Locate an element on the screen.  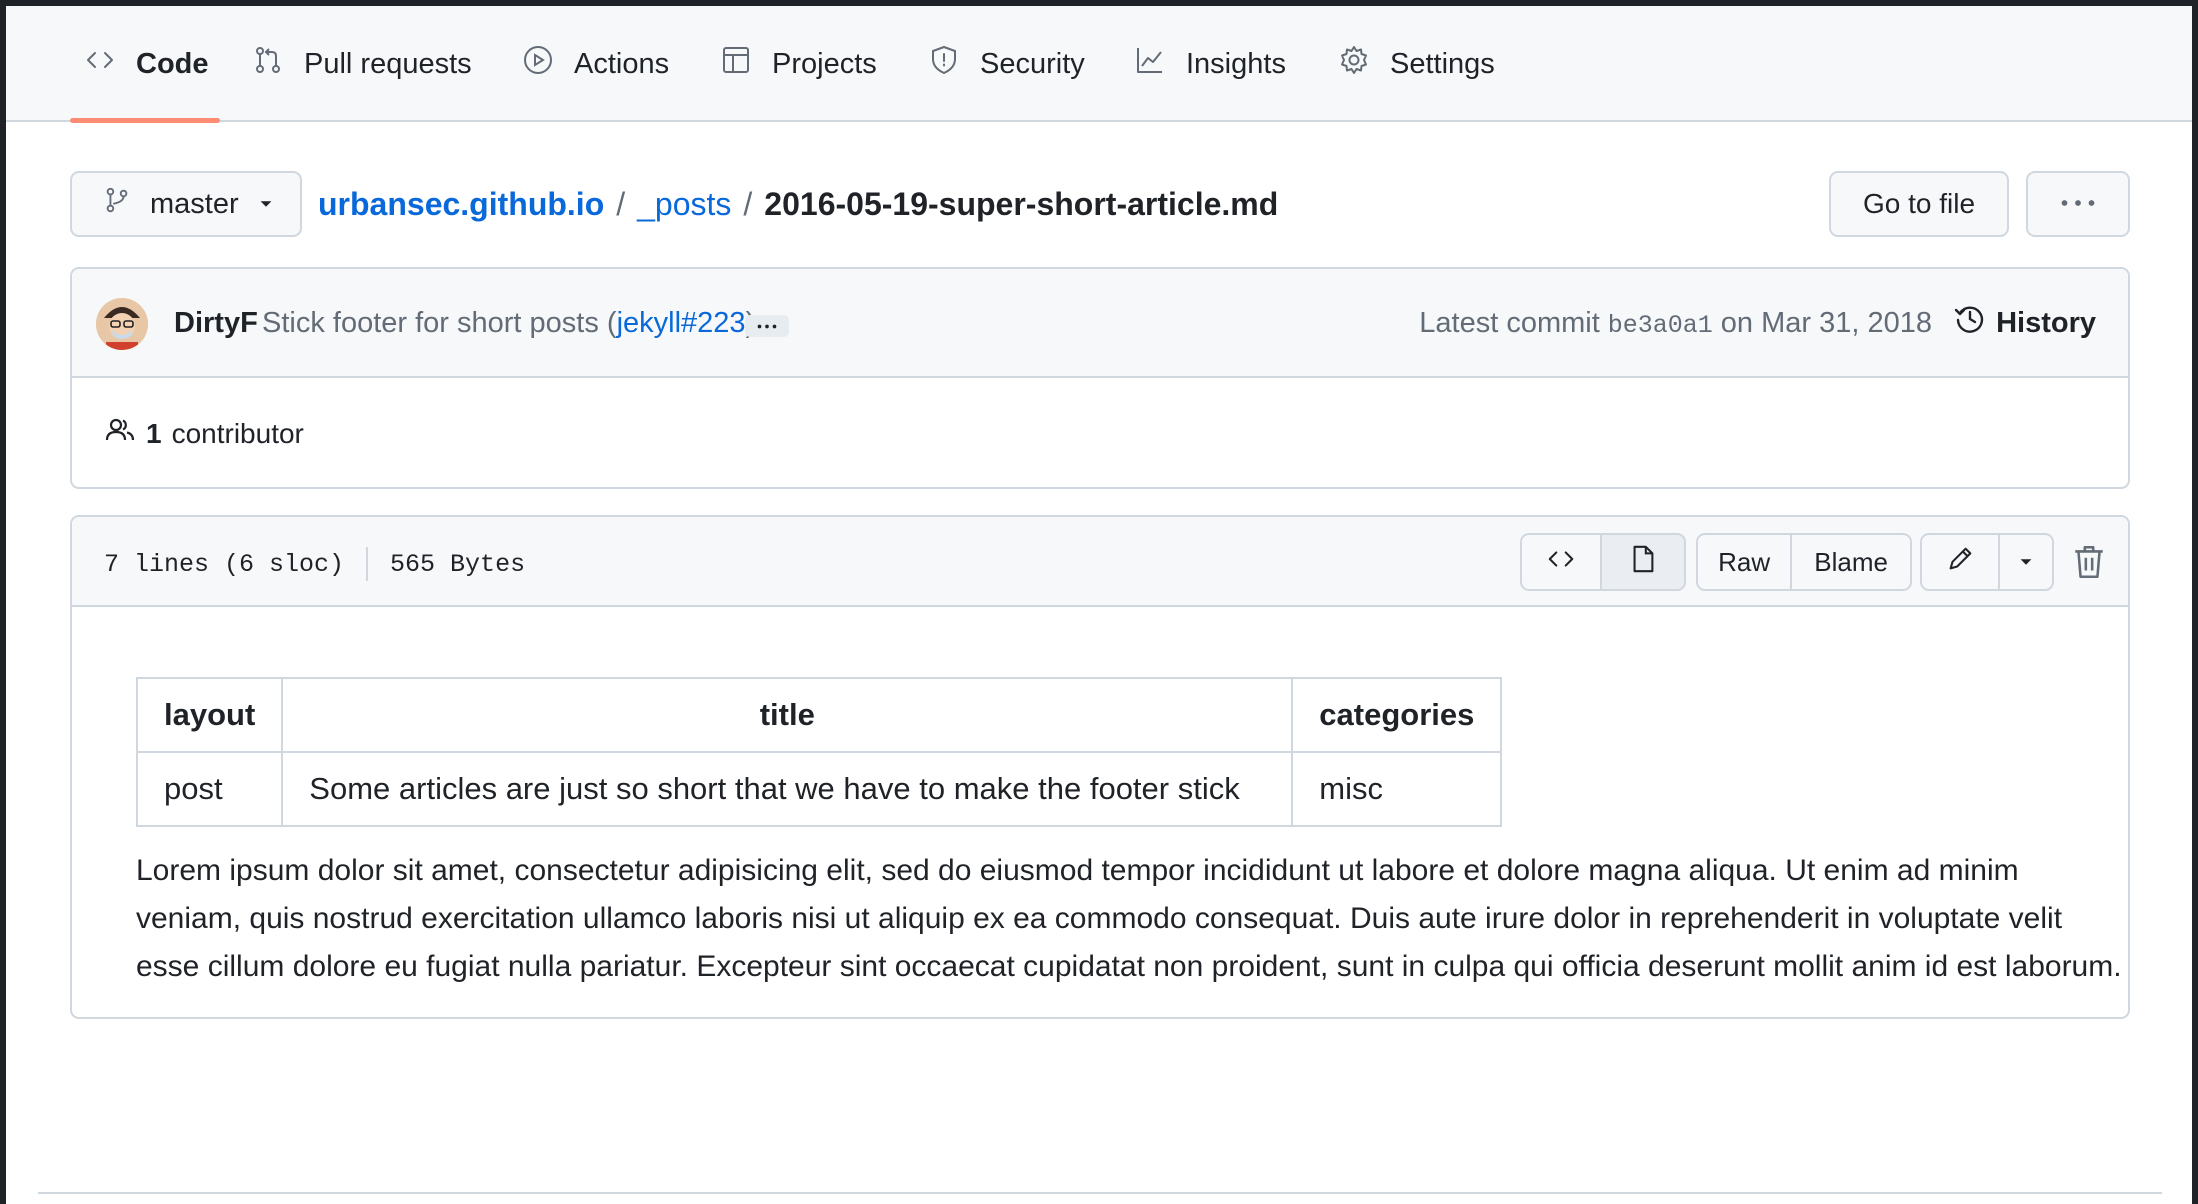
pencil-icon is located at coordinates (1960, 562).